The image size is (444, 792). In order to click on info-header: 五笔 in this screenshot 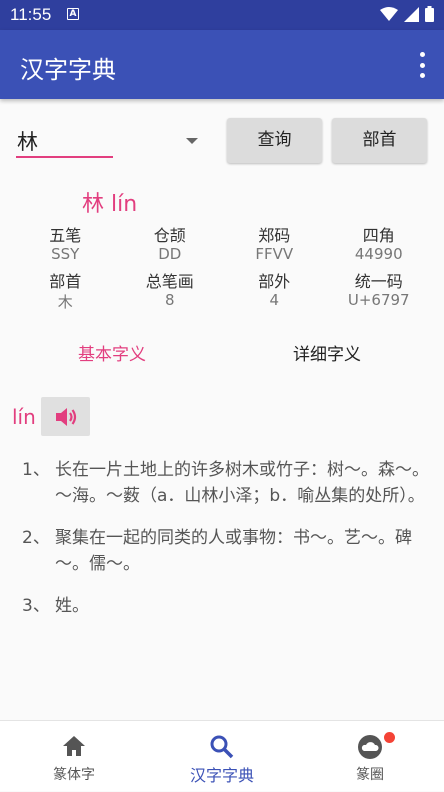, I will do `click(65, 235)`.